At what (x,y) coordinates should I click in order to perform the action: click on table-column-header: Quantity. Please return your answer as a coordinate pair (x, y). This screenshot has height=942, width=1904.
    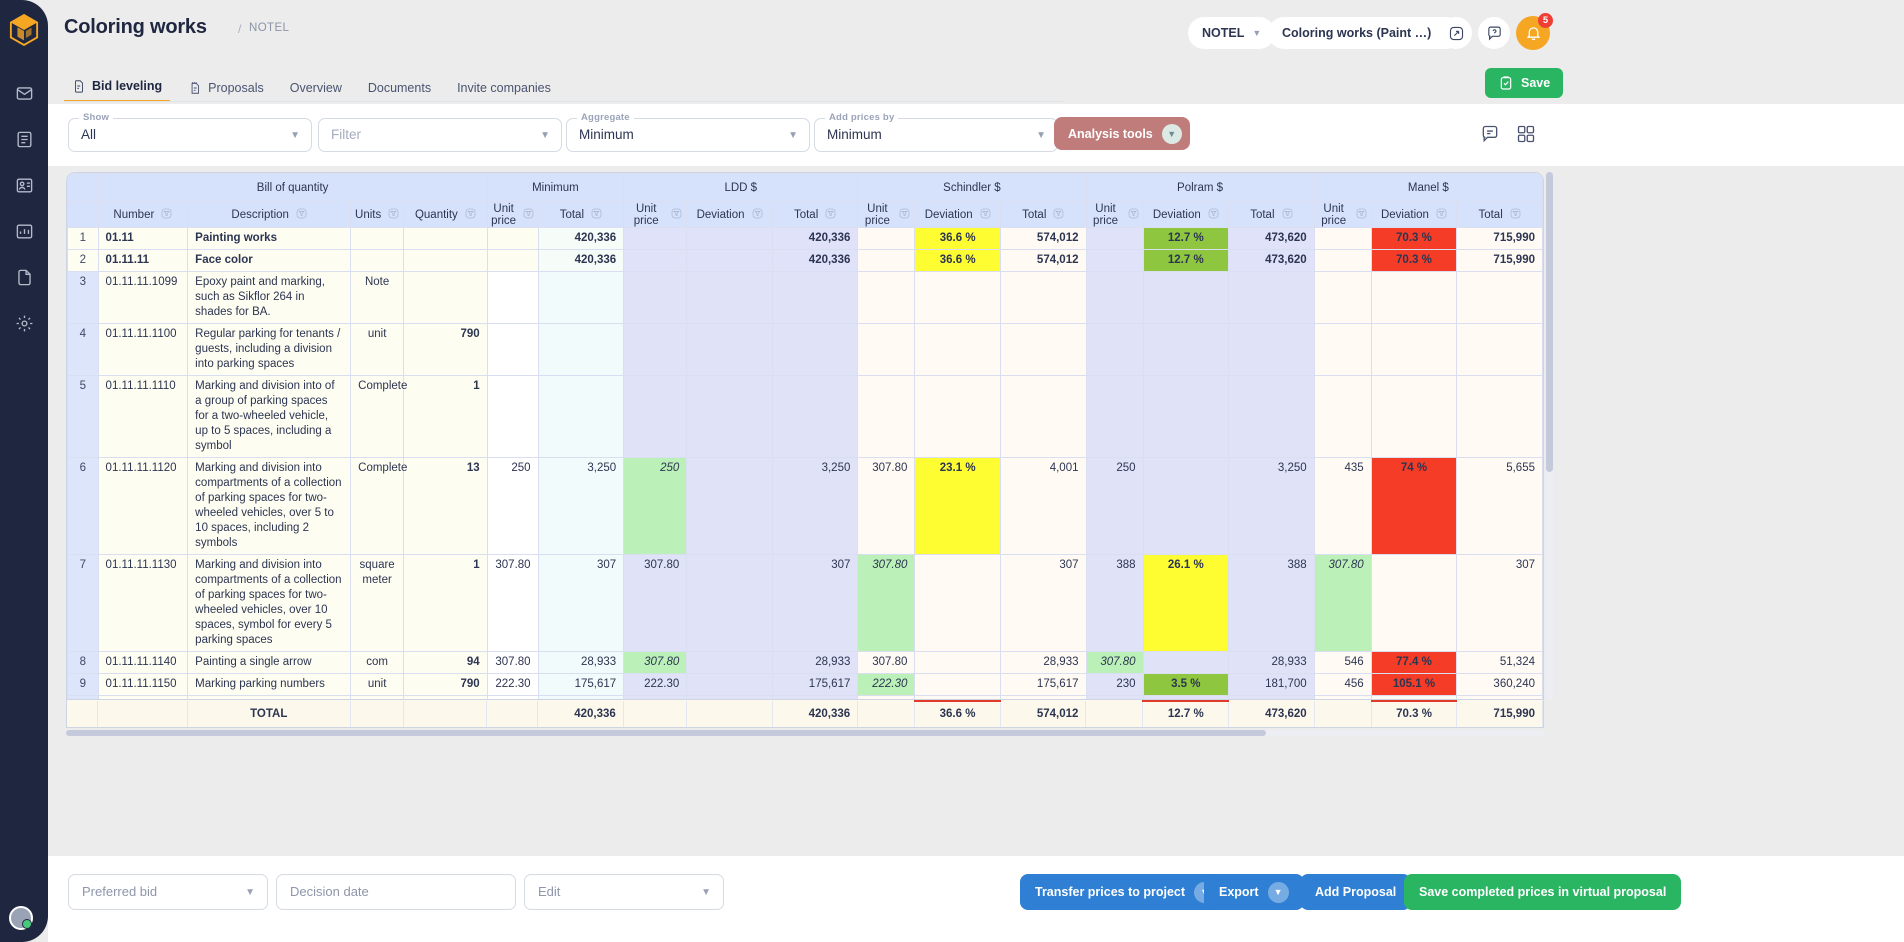
    Looking at the image, I should click on (445, 214).